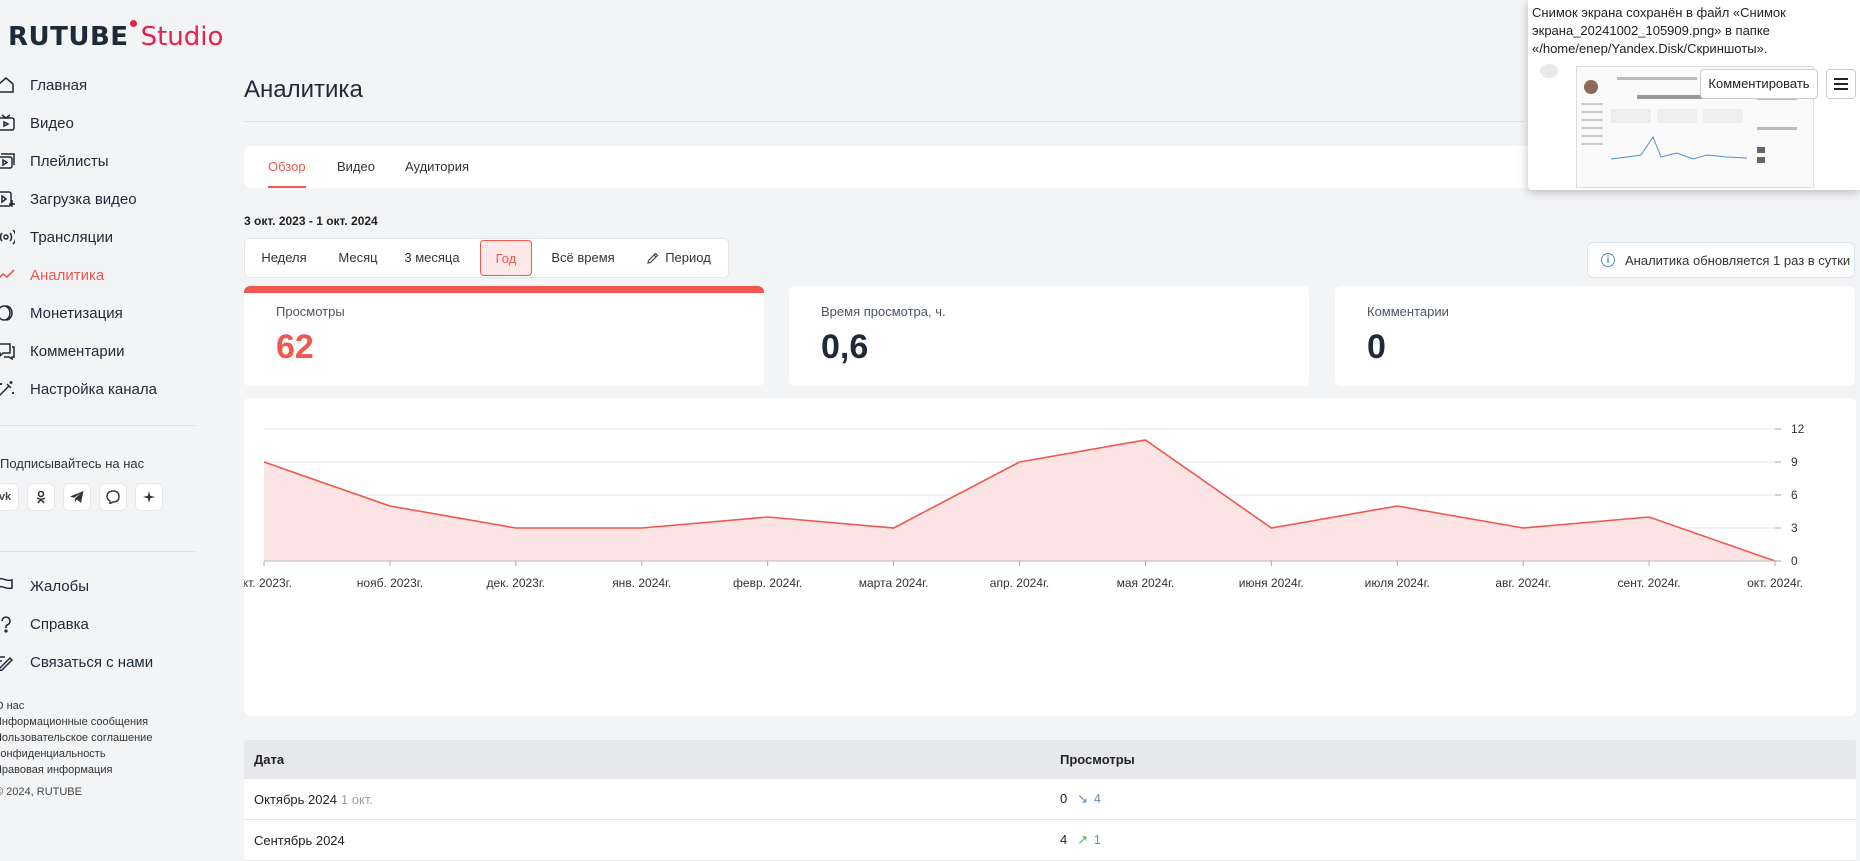 The width and height of the screenshot is (1860, 861). Describe the element at coordinates (105, 351) in the screenshot. I see `sidebar-item-comments: Комментарии` at that location.